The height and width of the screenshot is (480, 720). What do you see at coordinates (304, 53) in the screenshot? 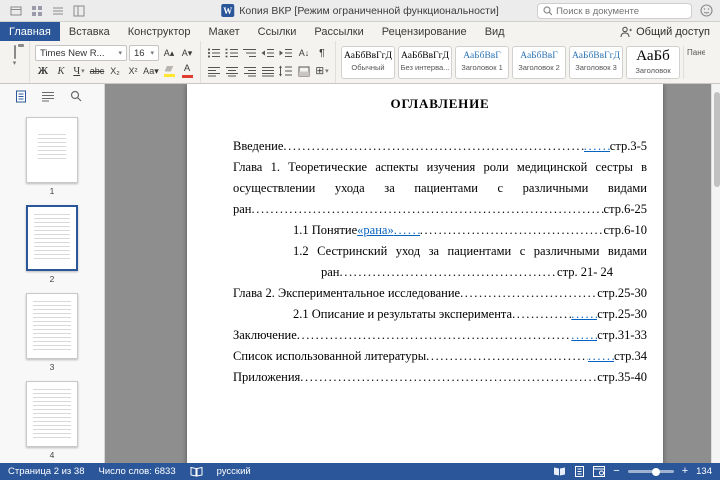
I see `sort-button: А↓` at bounding box center [304, 53].